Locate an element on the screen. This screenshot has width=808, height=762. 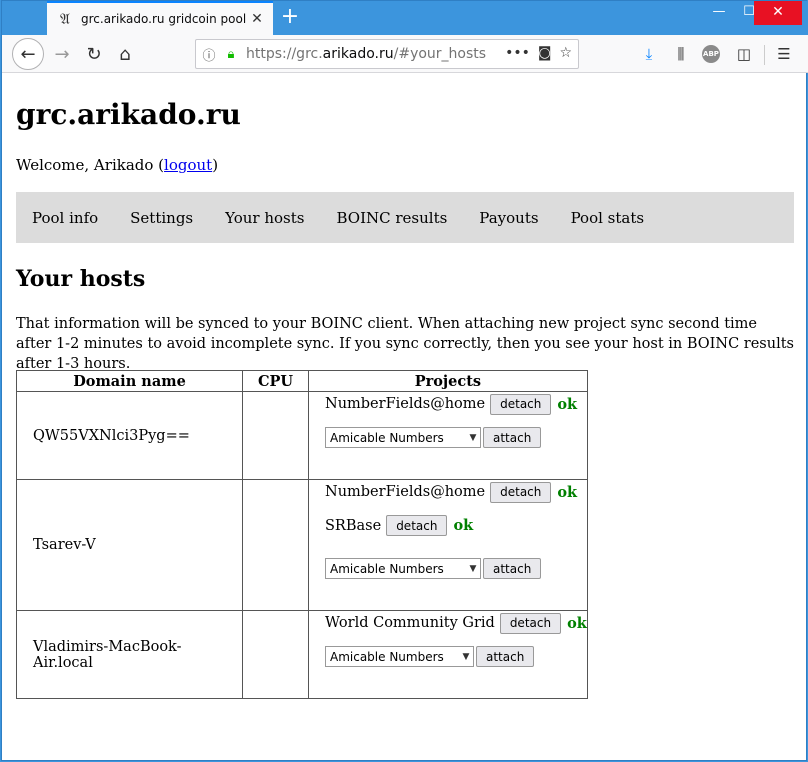
back-arrow-icon: ← is located at coordinates (28, 54).